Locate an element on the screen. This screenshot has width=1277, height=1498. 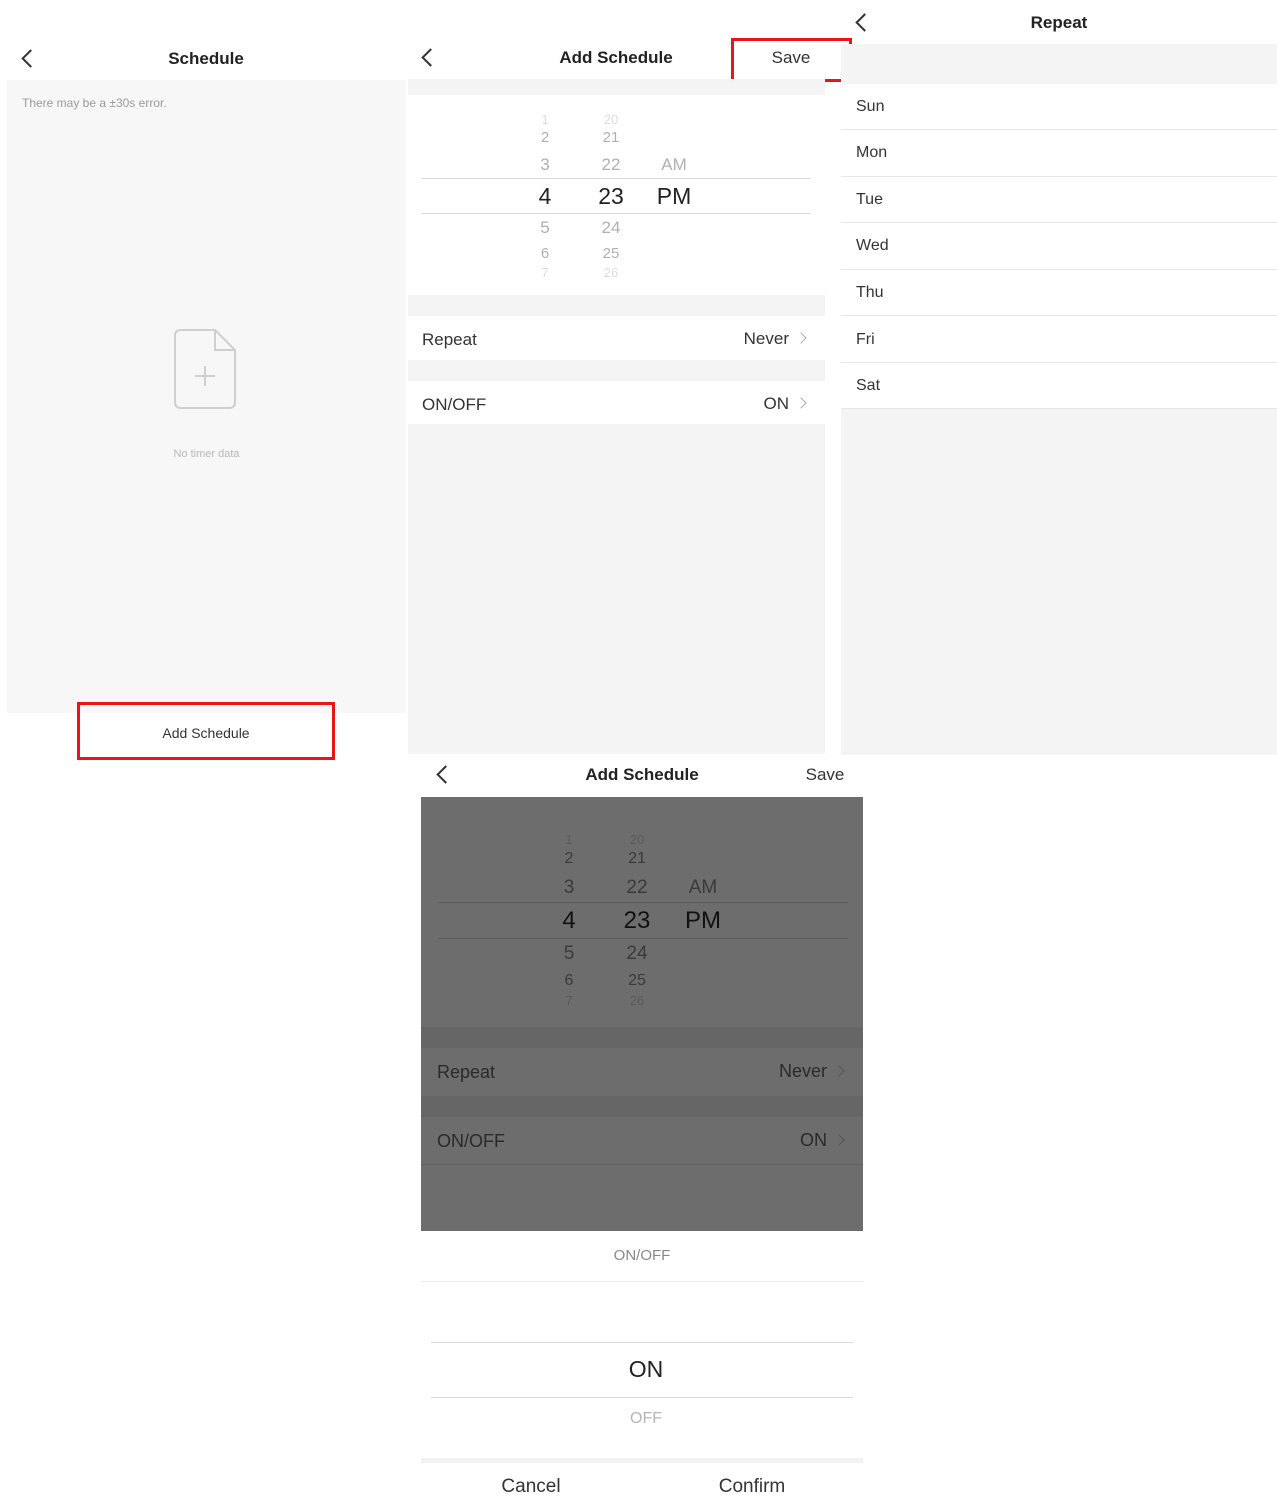
error-note: There may be a ±30s error. is located at coordinates (94, 103).